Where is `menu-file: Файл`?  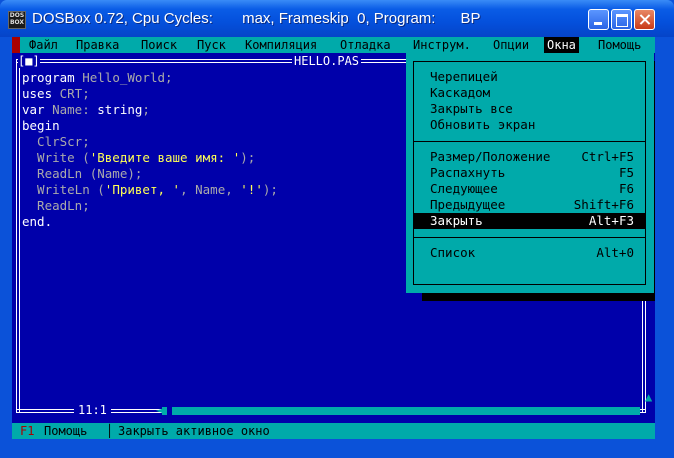
menu-file: Файл is located at coordinates (43, 45).